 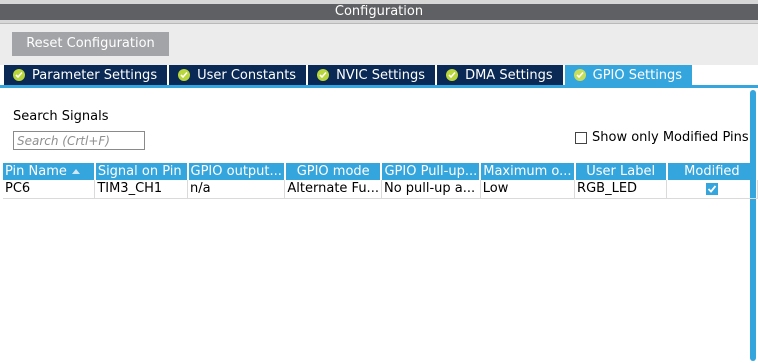 I want to click on vertical-scrollbar, so click(x=753, y=225).